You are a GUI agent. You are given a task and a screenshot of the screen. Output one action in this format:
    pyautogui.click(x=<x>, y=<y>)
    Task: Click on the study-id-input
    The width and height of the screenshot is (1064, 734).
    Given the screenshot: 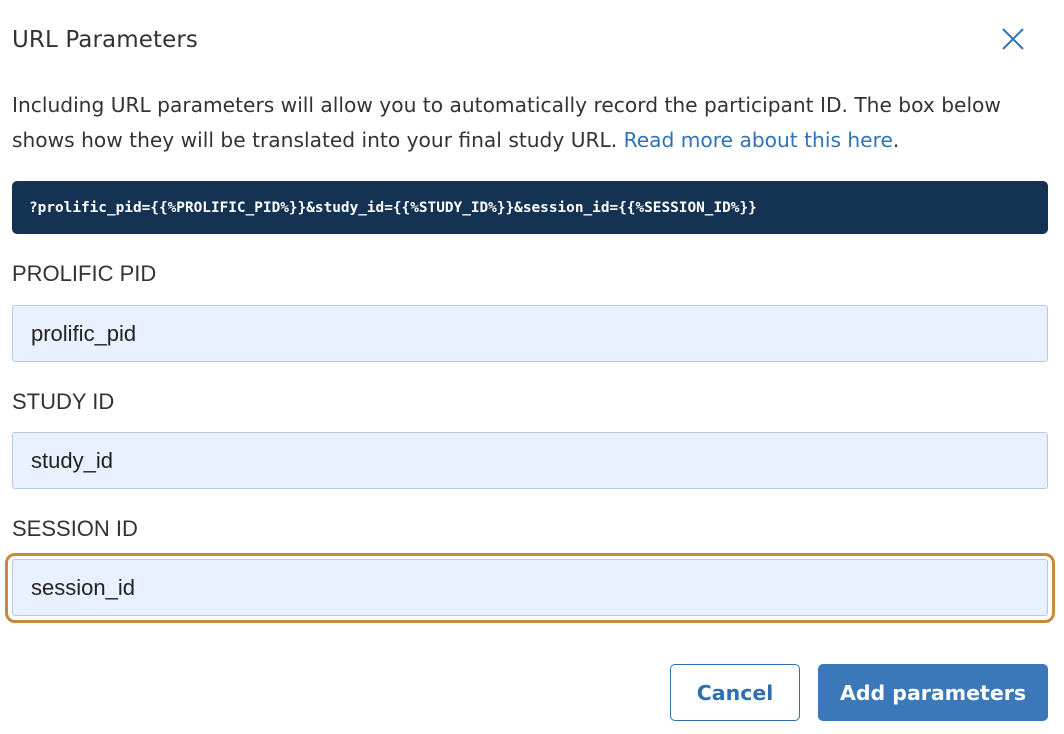 What is the action you would take?
    pyautogui.click(x=530, y=460)
    